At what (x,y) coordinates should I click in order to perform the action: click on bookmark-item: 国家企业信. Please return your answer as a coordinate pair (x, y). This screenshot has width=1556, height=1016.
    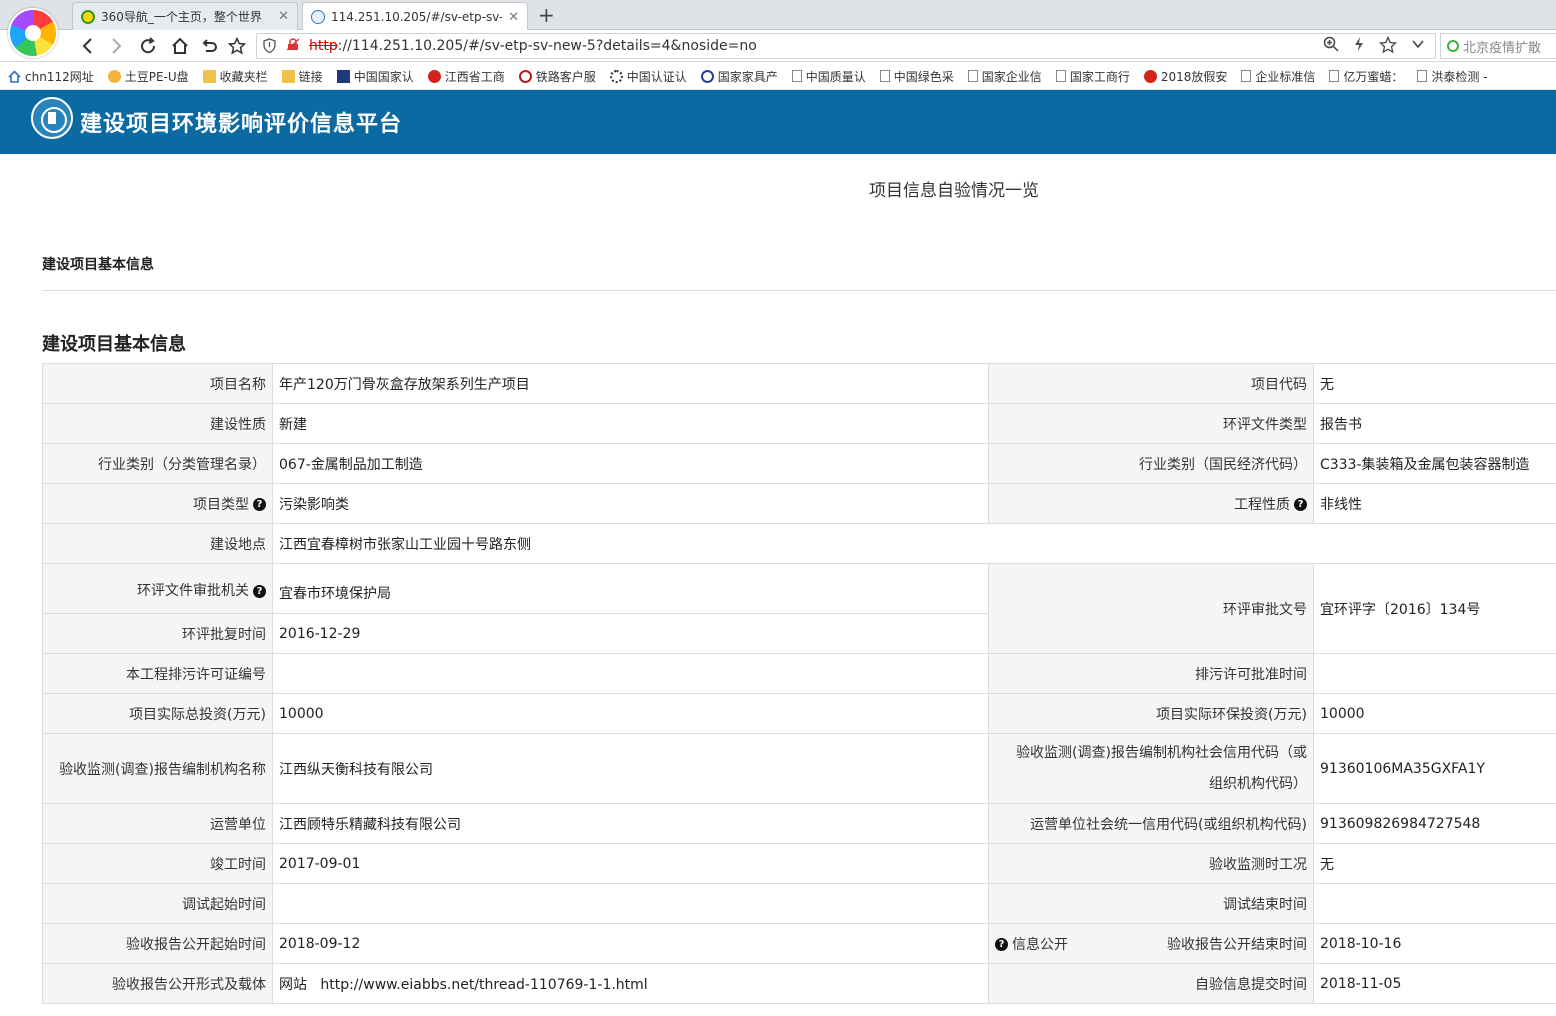
    Looking at the image, I should click on (1004, 76).